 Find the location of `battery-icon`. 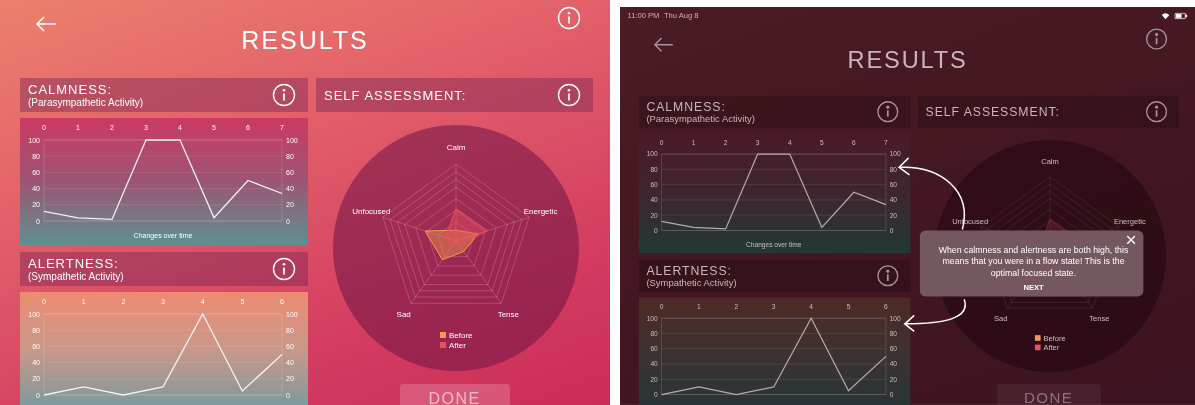

battery-icon is located at coordinates (1181, 15).